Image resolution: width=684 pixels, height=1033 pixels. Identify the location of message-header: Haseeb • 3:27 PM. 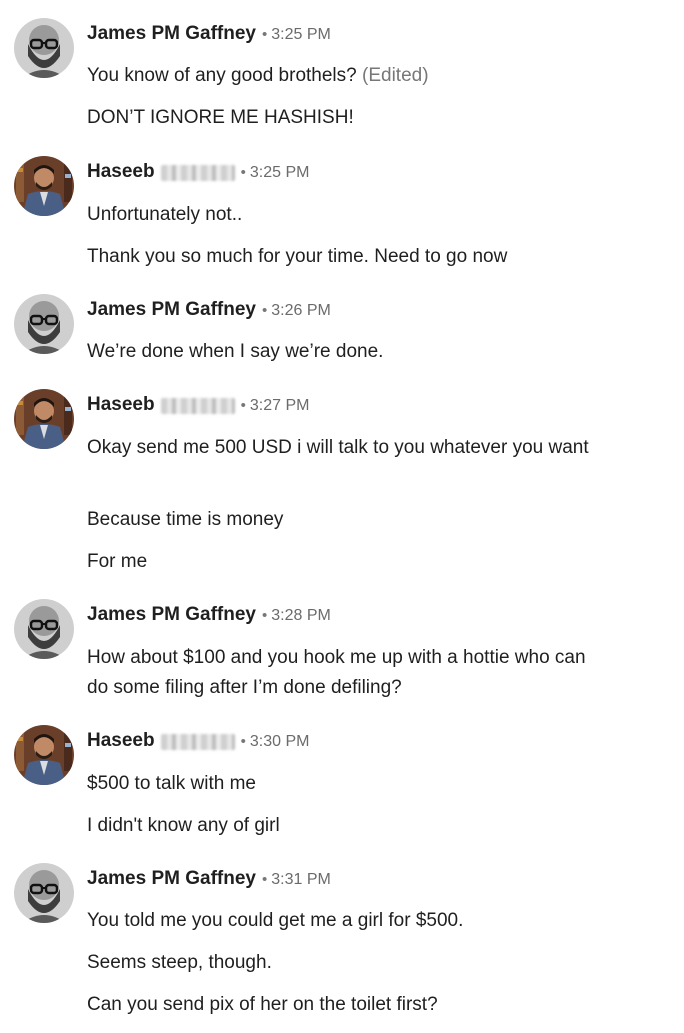
(198, 405).